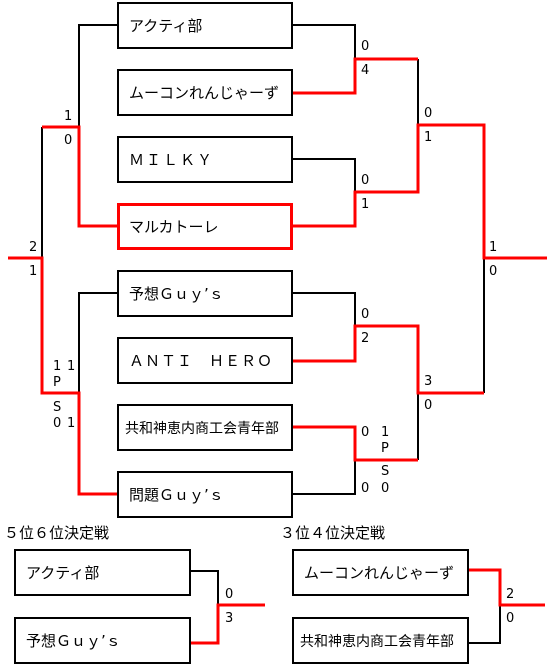 The height and width of the screenshot is (667, 547). Describe the element at coordinates (205, 159) in the screenshot. I see `team-box: ＭＩＬＫＹ` at that location.